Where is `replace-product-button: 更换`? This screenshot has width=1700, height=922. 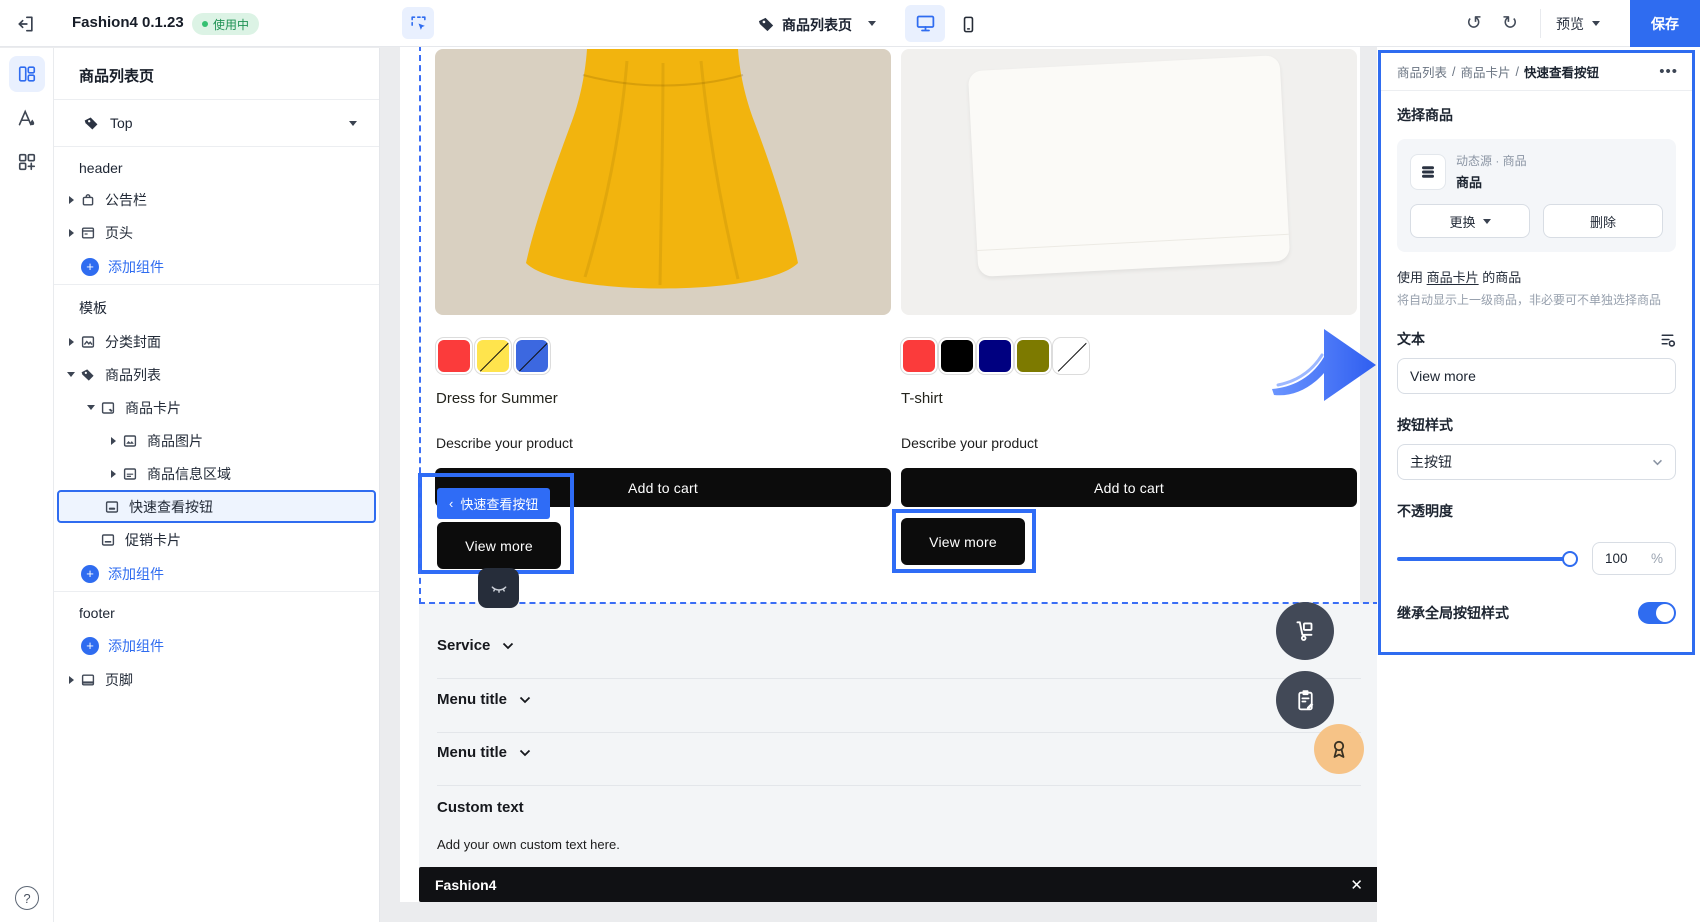
replace-product-button: 更换 is located at coordinates (1470, 221).